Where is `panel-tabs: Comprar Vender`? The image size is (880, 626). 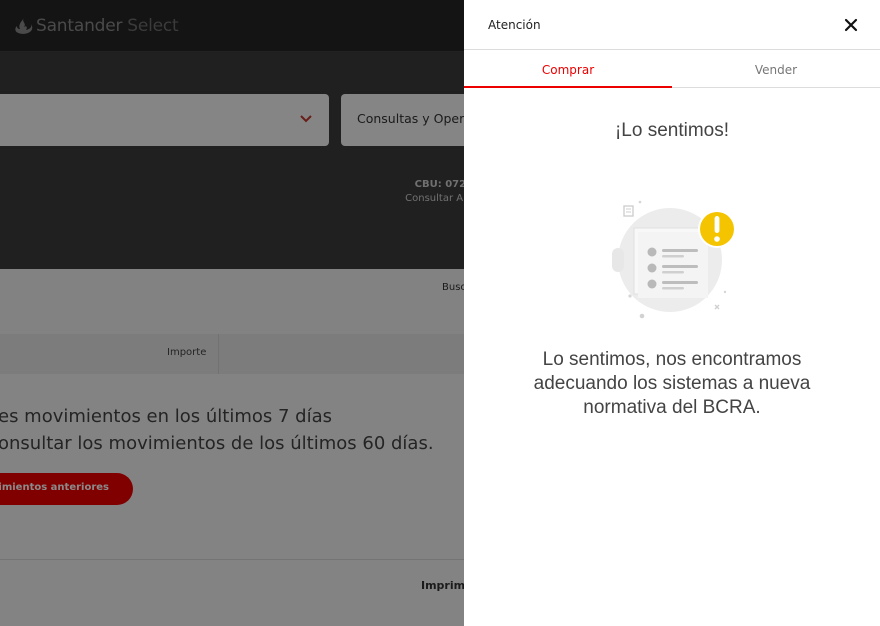 panel-tabs: Comprar Vender is located at coordinates (672, 69).